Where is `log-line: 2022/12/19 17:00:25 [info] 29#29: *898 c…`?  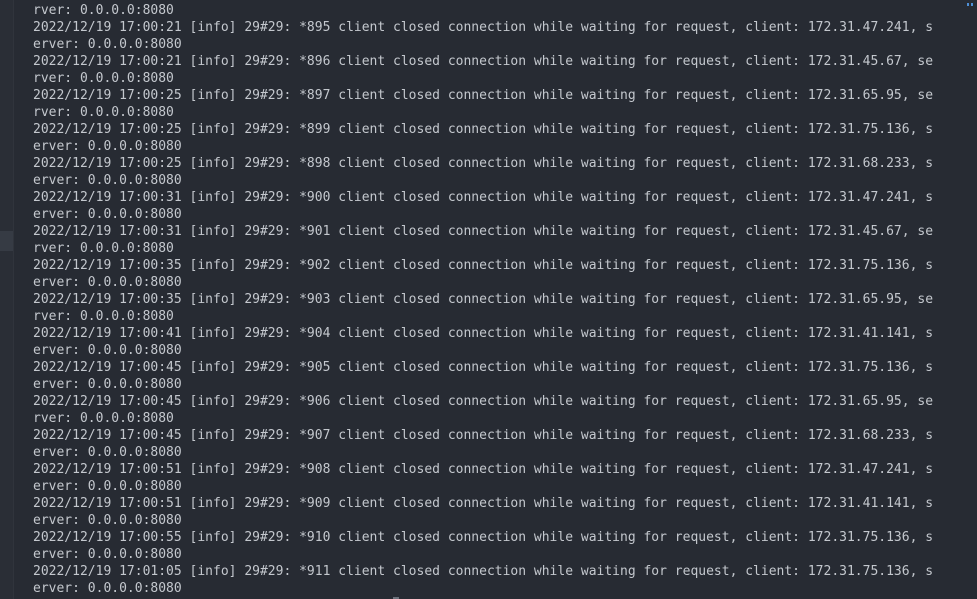 log-line: 2022/12/19 17:00:25 [info] 29#29: *898 c… is located at coordinates (483, 163).